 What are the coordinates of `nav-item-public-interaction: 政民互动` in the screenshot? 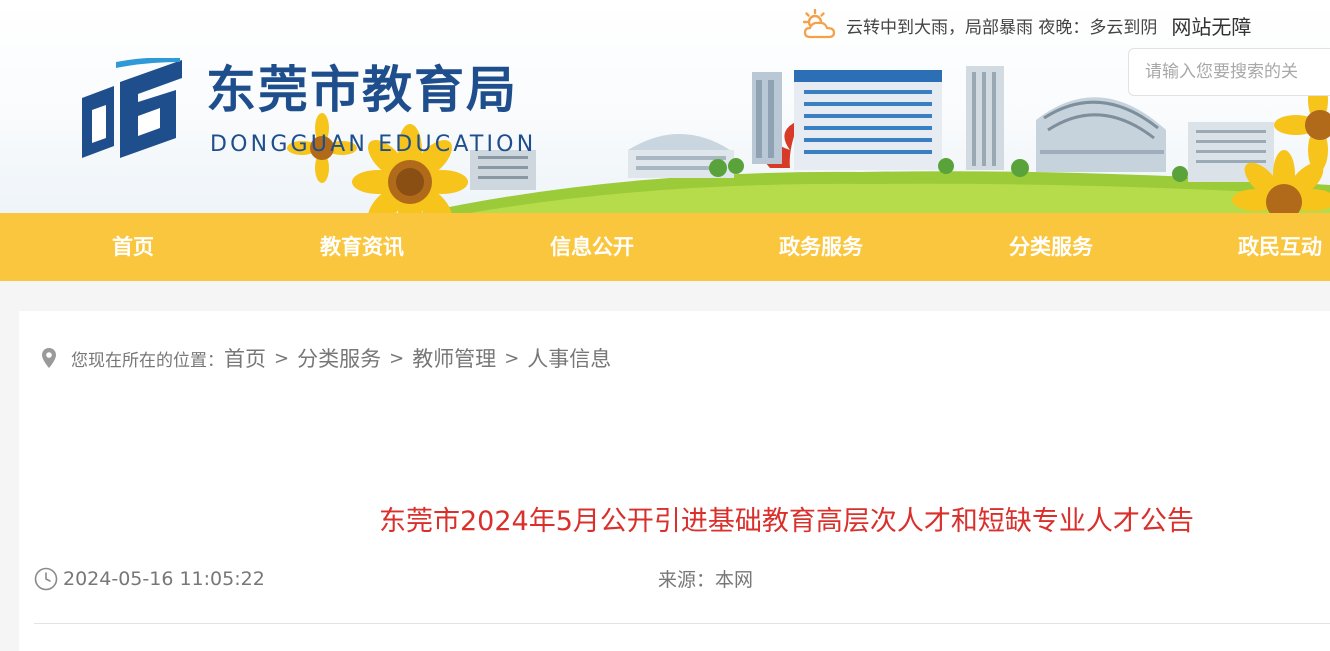 It's located at (1280, 247).